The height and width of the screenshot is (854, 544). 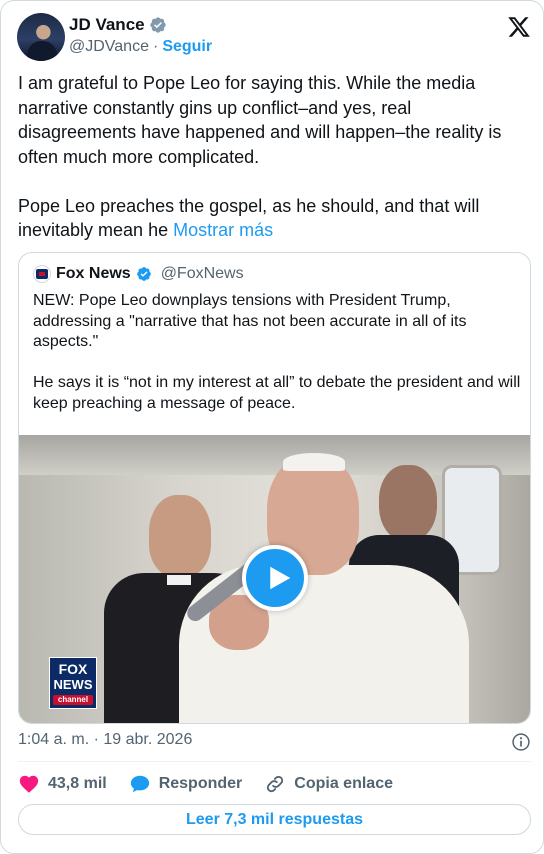 What do you see at coordinates (343, 783) in the screenshot?
I see `copy-link-label: Copia enlace` at bounding box center [343, 783].